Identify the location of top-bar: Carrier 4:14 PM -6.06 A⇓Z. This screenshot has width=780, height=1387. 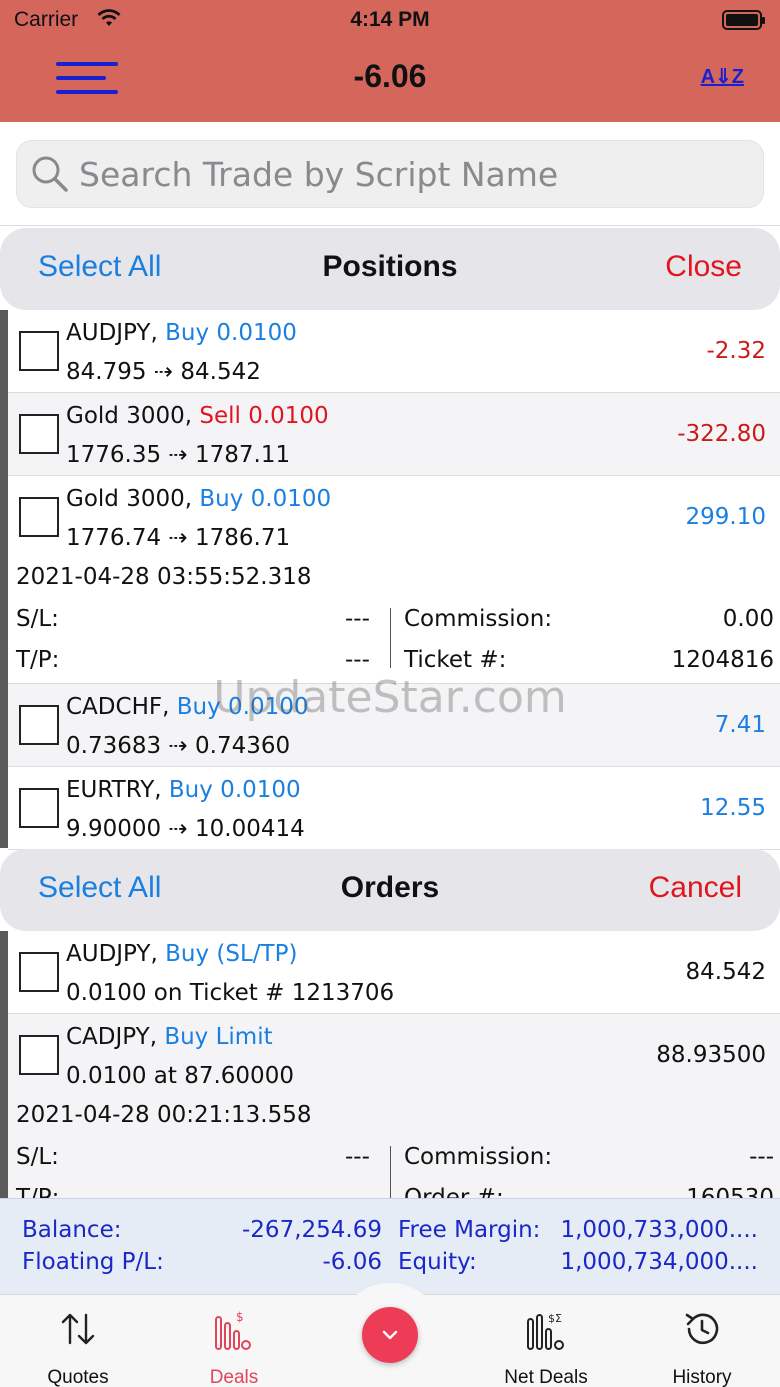
(390, 61).